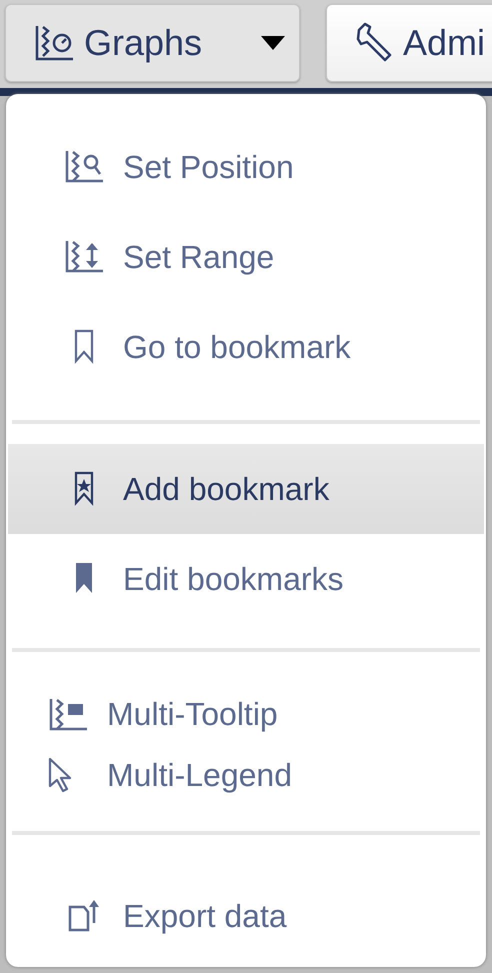  I want to click on cursor-icon, so click(61, 775).